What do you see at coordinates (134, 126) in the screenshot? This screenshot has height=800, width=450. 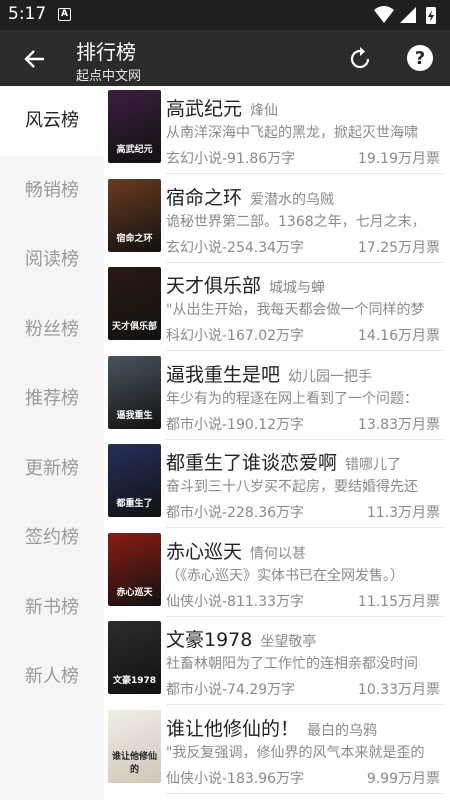 I see `book-cover: 高武纪元` at bounding box center [134, 126].